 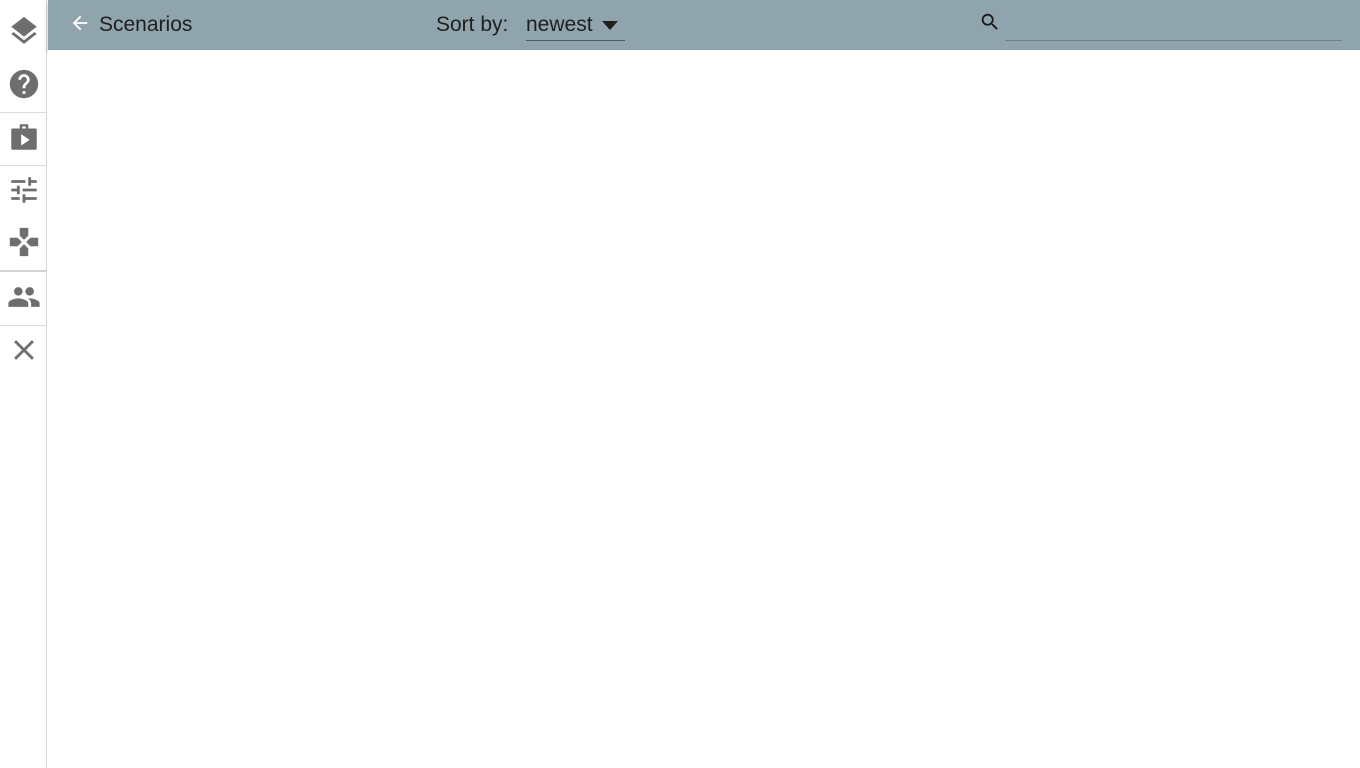 I want to click on close-icon, so click(x=23, y=350).